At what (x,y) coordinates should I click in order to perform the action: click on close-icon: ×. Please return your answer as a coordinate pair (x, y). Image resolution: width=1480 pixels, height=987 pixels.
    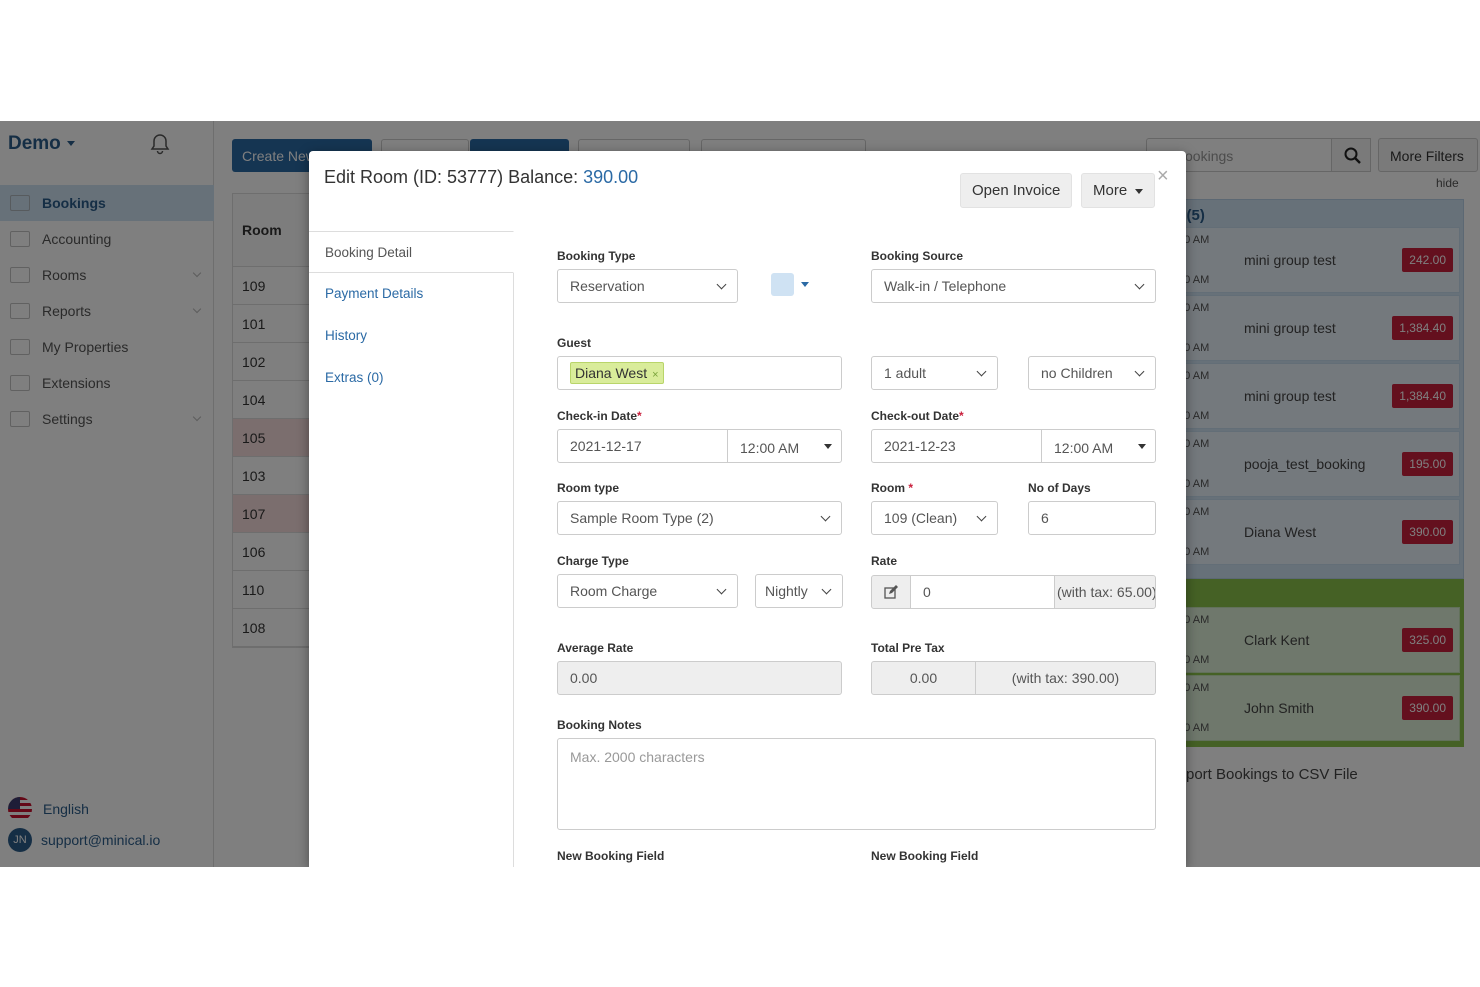
    Looking at the image, I should click on (1163, 176).